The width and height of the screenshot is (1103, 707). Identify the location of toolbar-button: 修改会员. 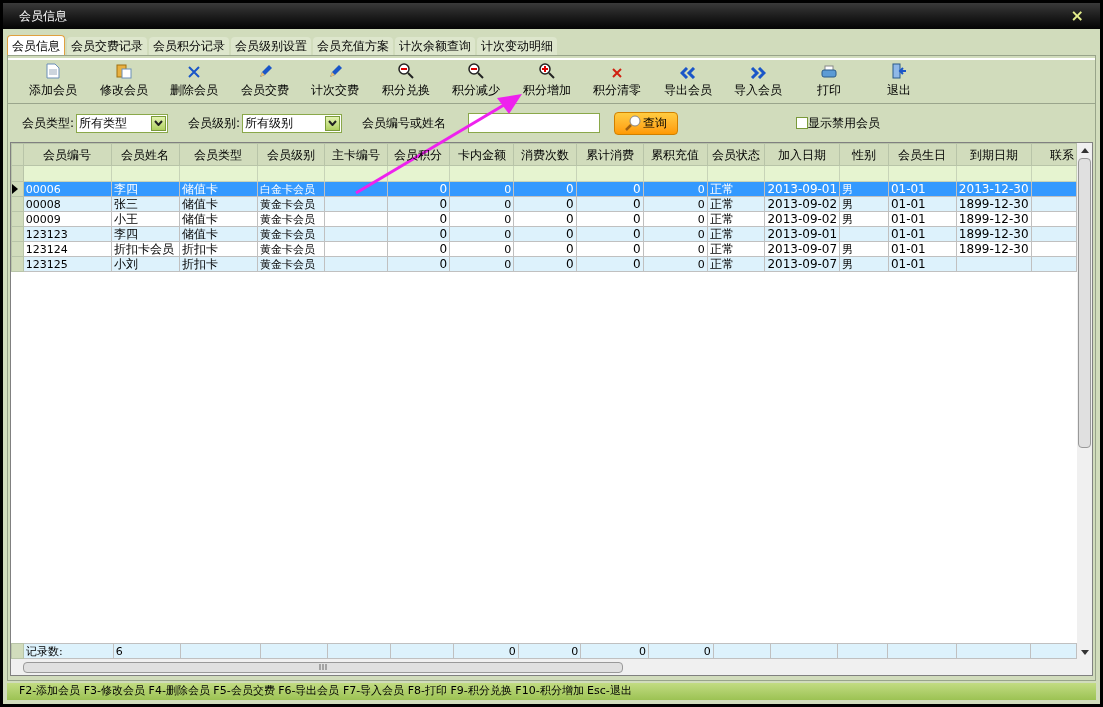
(123, 81).